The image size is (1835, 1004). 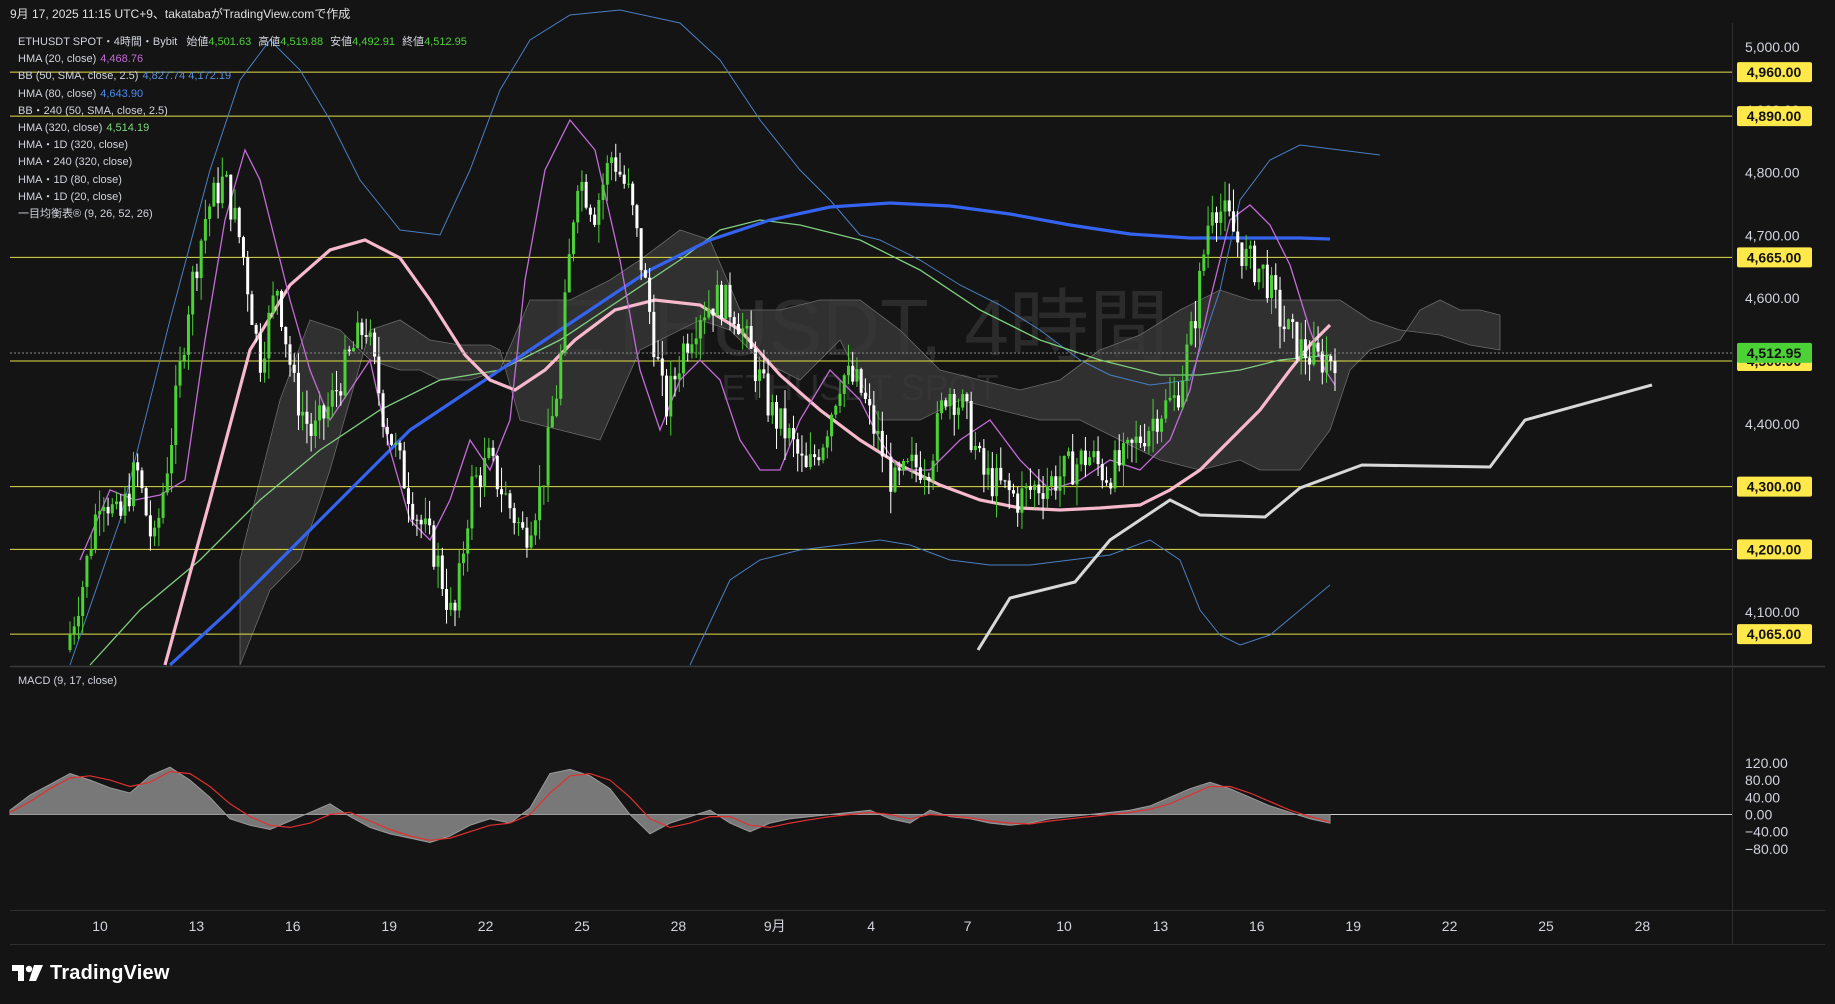 I want to click on macd-tick-label: 40.00, so click(x=1762, y=797).